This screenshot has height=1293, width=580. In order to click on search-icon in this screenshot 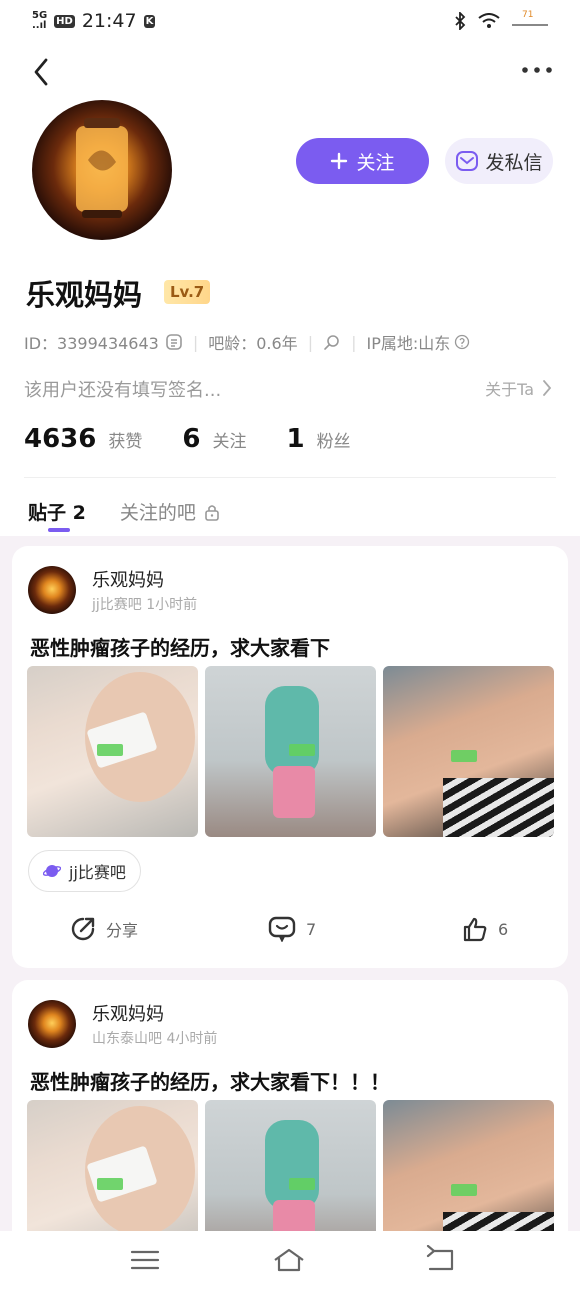, I will do `click(332, 342)`.